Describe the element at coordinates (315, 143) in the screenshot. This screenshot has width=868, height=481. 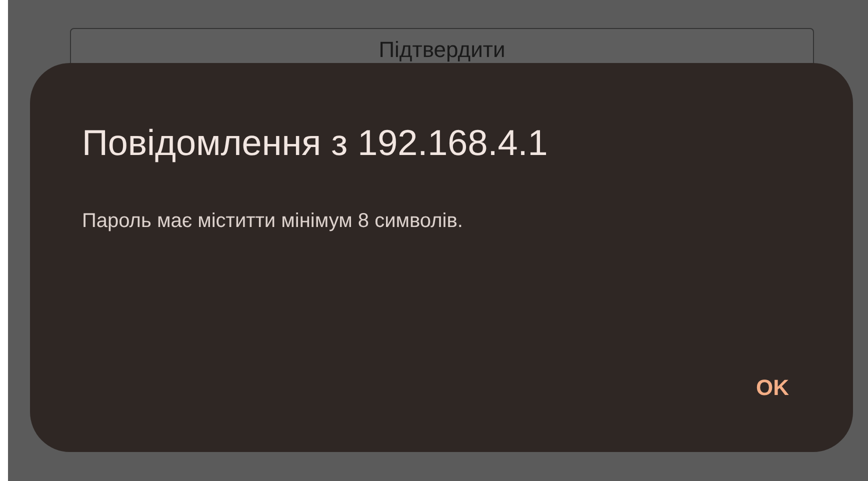
I see `dialog-title: Повідомлення з 192.168.4.1` at that location.